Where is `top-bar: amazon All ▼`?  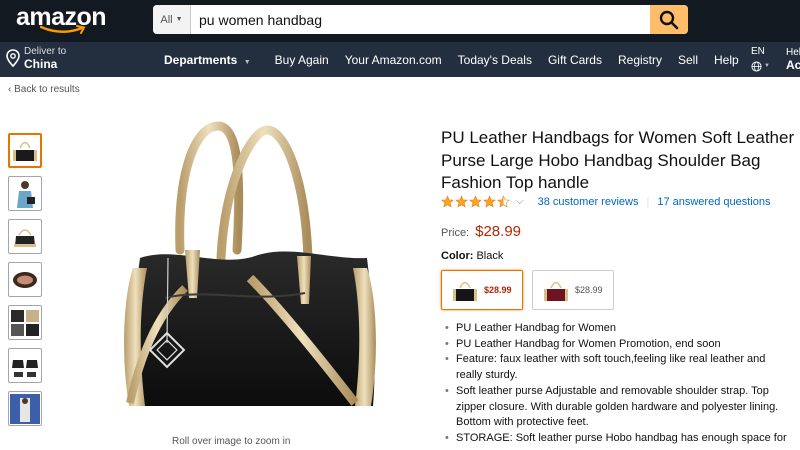
top-bar: amazon All ▼ is located at coordinates (400, 21).